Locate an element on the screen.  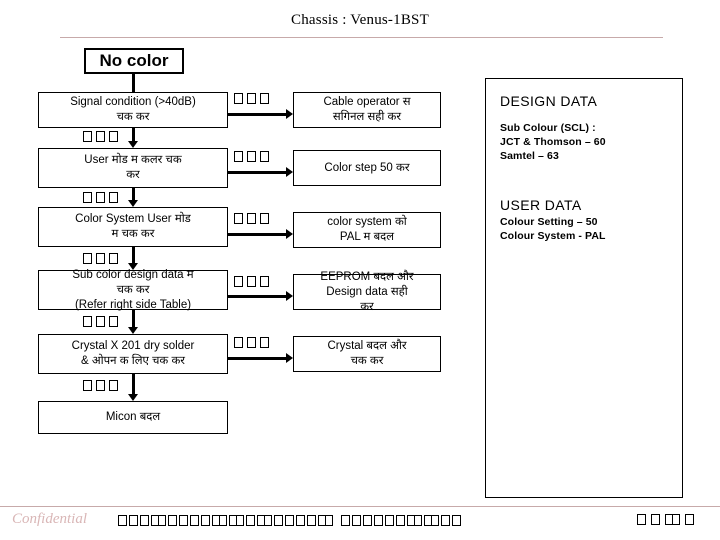
flow-box-color-system-line-2: म चक कर is located at coordinates (133, 234).